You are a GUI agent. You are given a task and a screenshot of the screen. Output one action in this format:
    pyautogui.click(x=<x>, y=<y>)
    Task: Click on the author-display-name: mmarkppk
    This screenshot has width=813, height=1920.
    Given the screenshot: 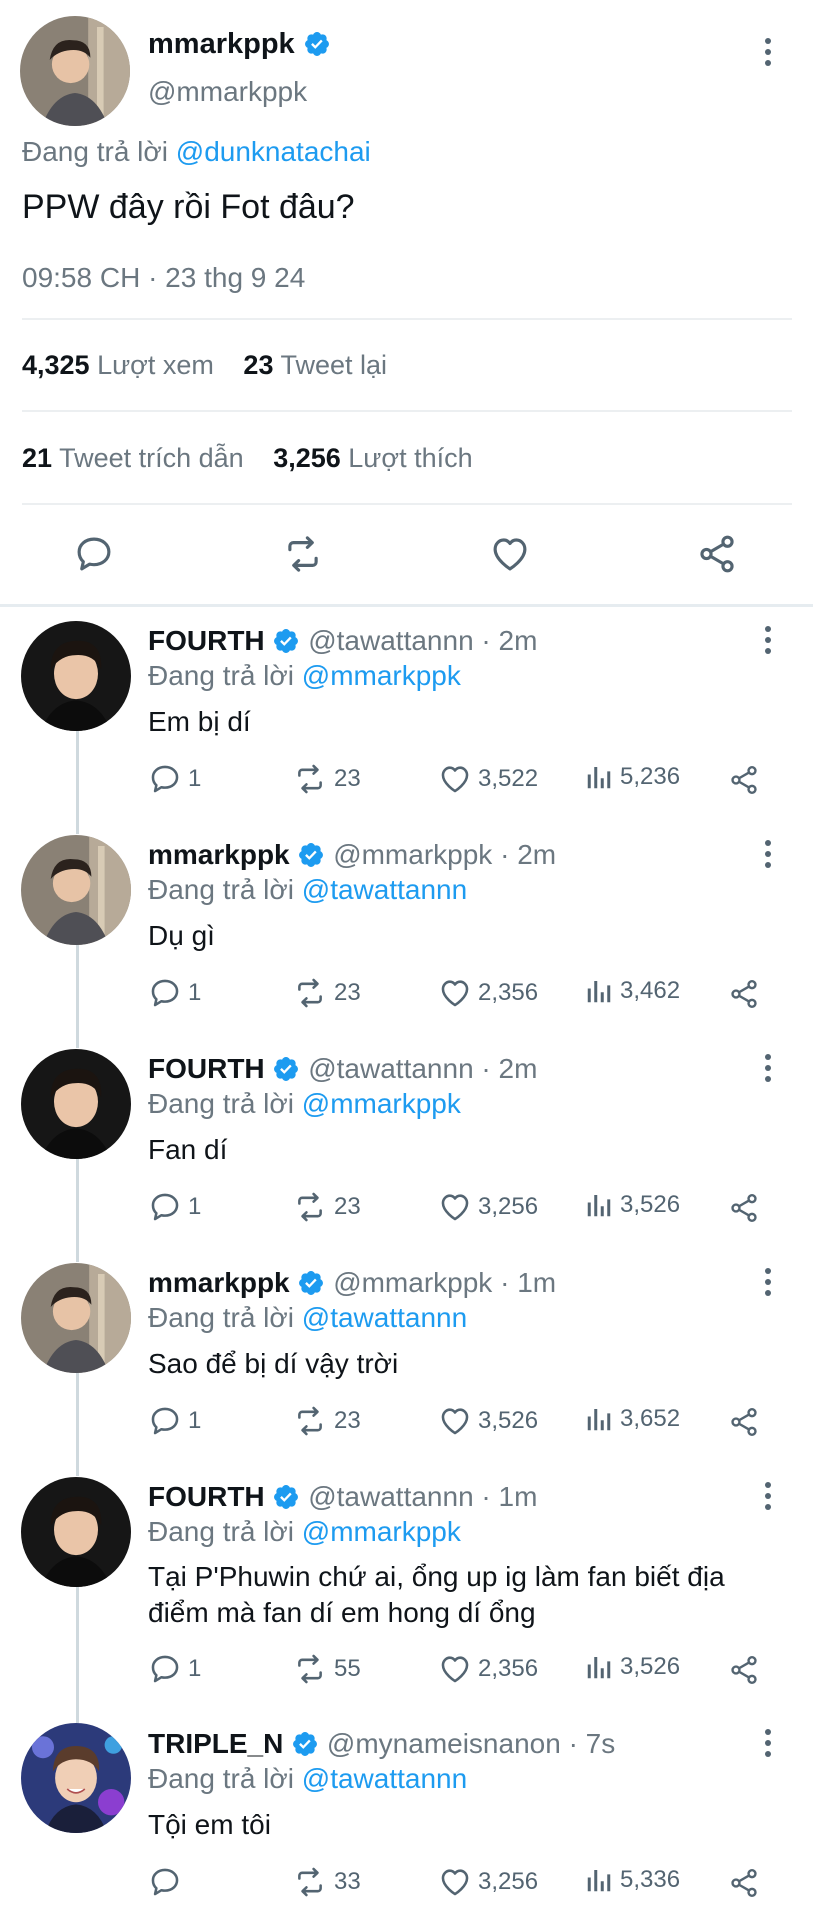 What is the action you would take?
    pyautogui.click(x=221, y=44)
    